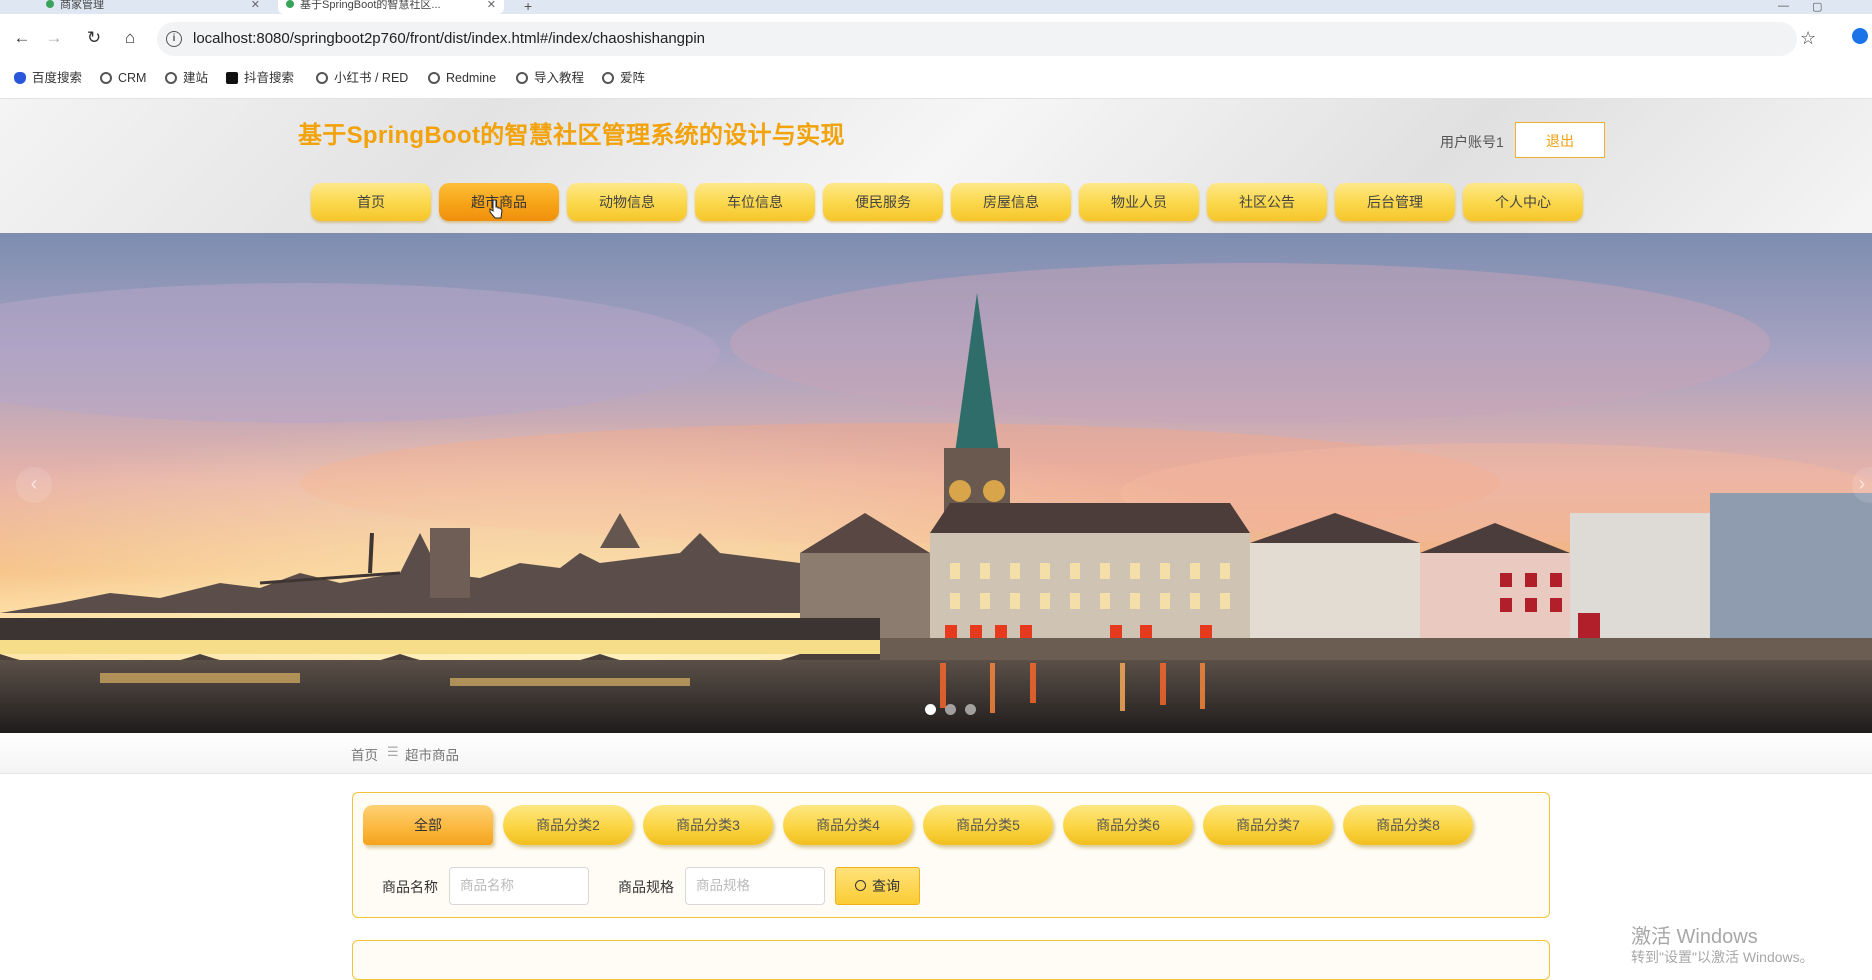 The image size is (1872, 980). I want to click on bookmark-item: Redmine, so click(462, 78).